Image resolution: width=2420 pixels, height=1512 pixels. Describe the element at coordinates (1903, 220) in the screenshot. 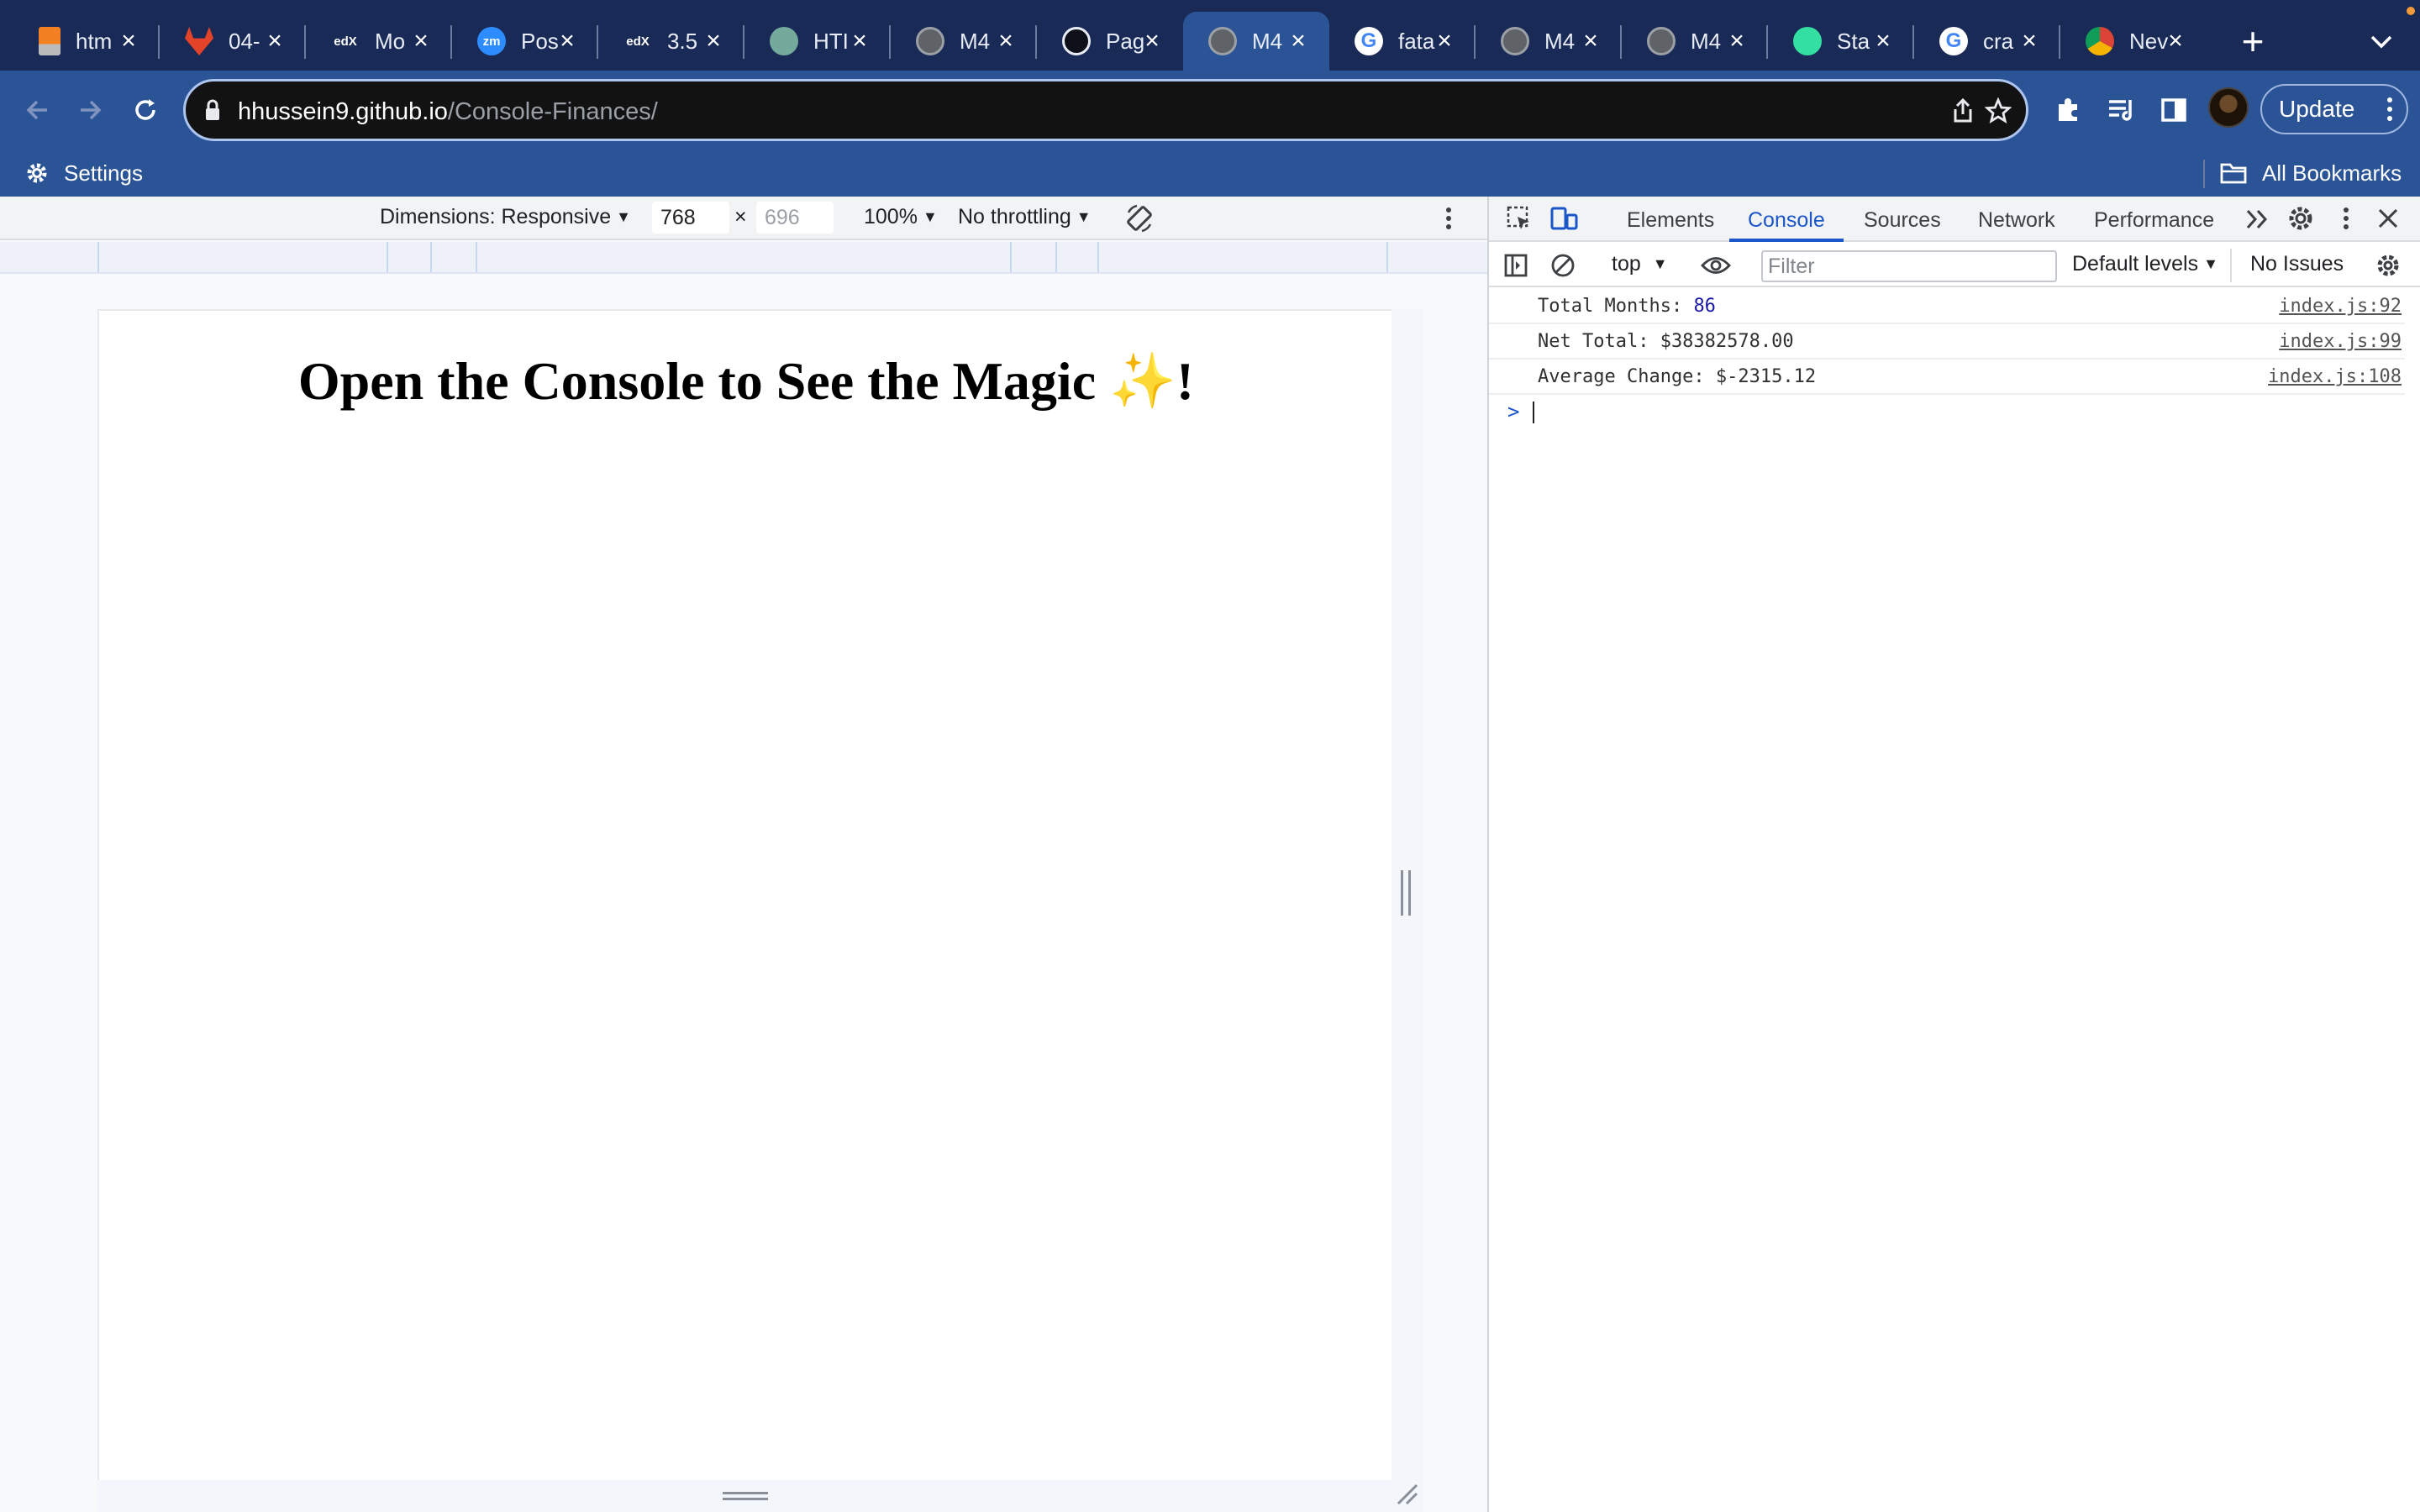

I see `tab-sources: Sources` at that location.